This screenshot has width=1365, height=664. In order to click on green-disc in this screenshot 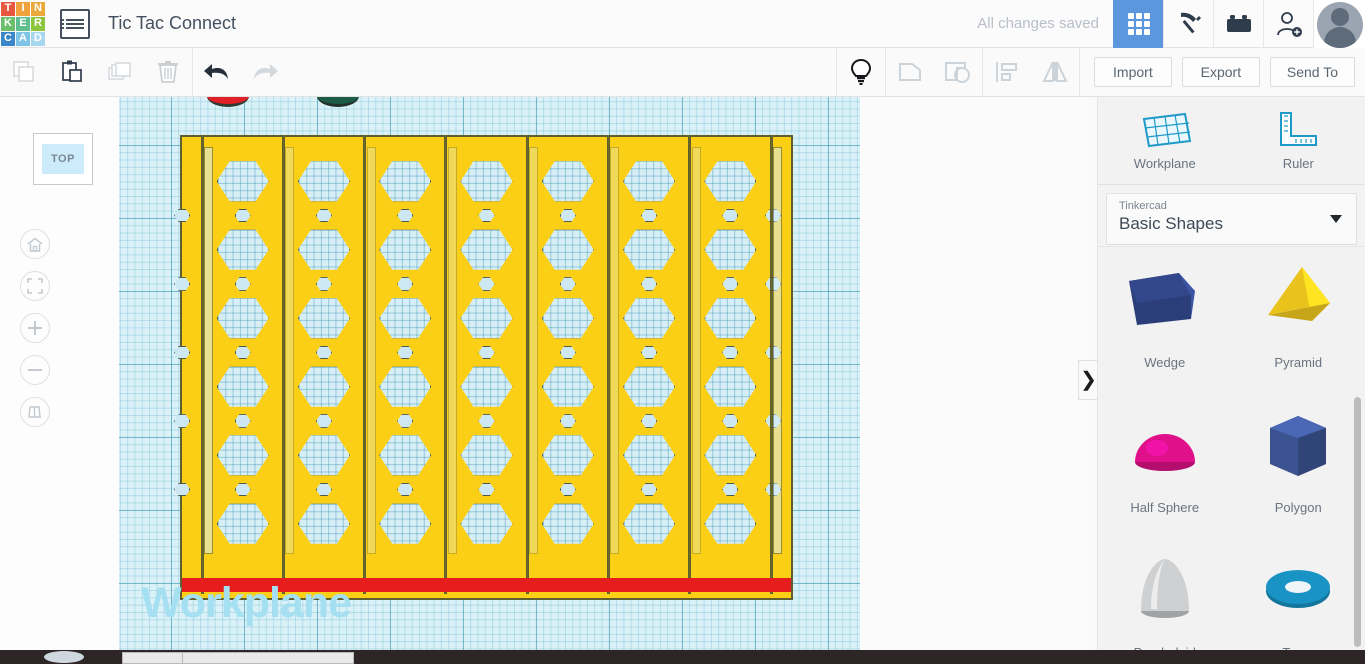, I will do `click(338, 102)`.